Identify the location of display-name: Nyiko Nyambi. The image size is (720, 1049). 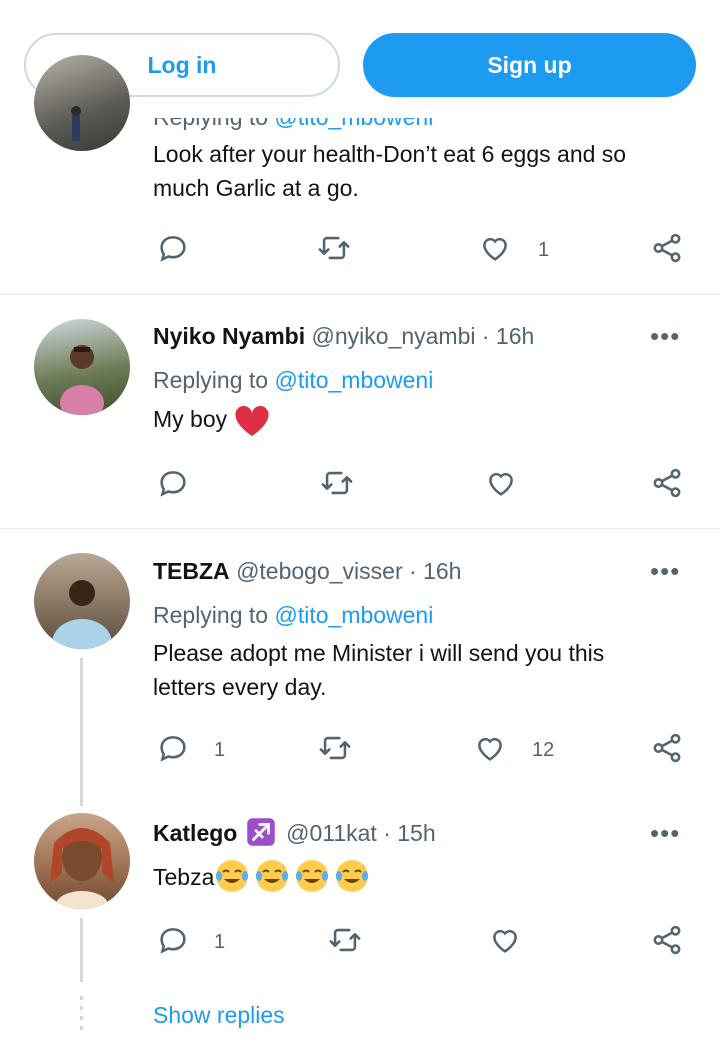
(229, 336).